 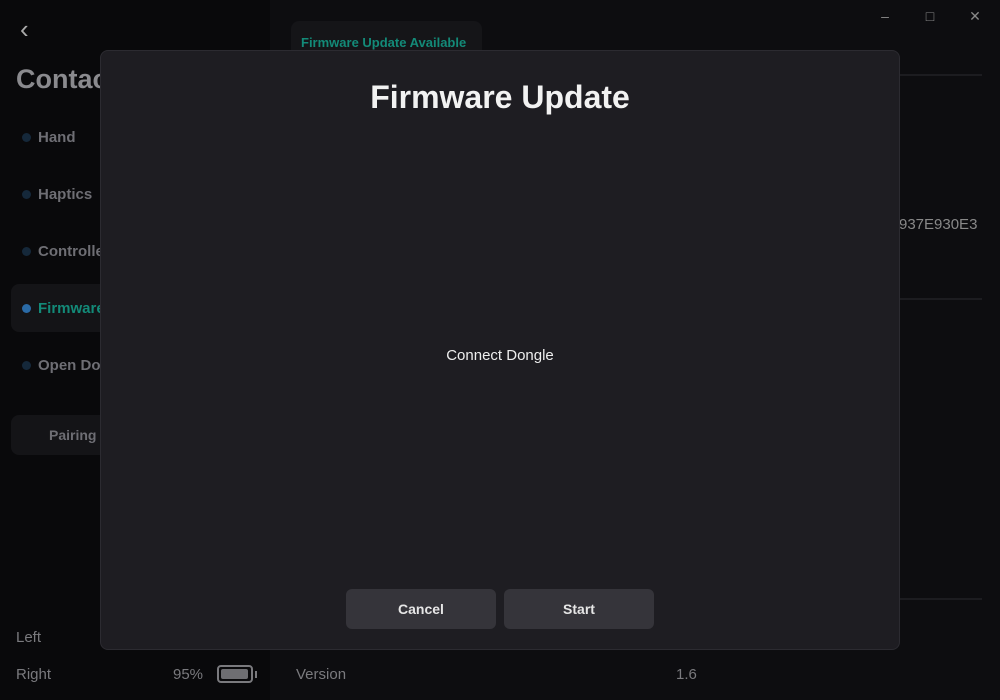 What do you see at coordinates (188, 674) in the screenshot?
I see `battery-right-percent: 95%` at bounding box center [188, 674].